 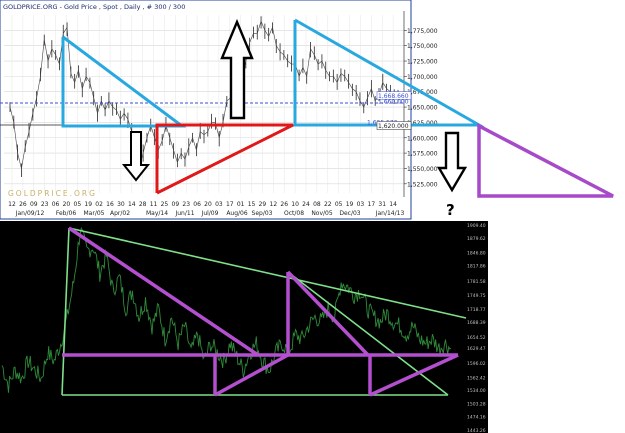 What do you see at coordinates (476, 282) in the screenshot?
I see `bottom-y-tick-label: 1781.58` at bounding box center [476, 282].